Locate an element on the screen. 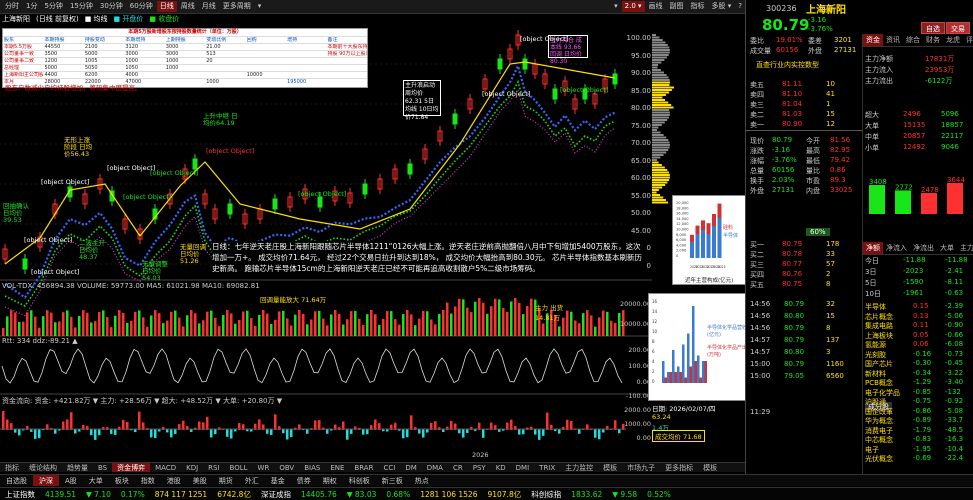 The height and width of the screenshot is (500, 973). indicator-tab-8: BOLL is located at coordinates (239, 467).